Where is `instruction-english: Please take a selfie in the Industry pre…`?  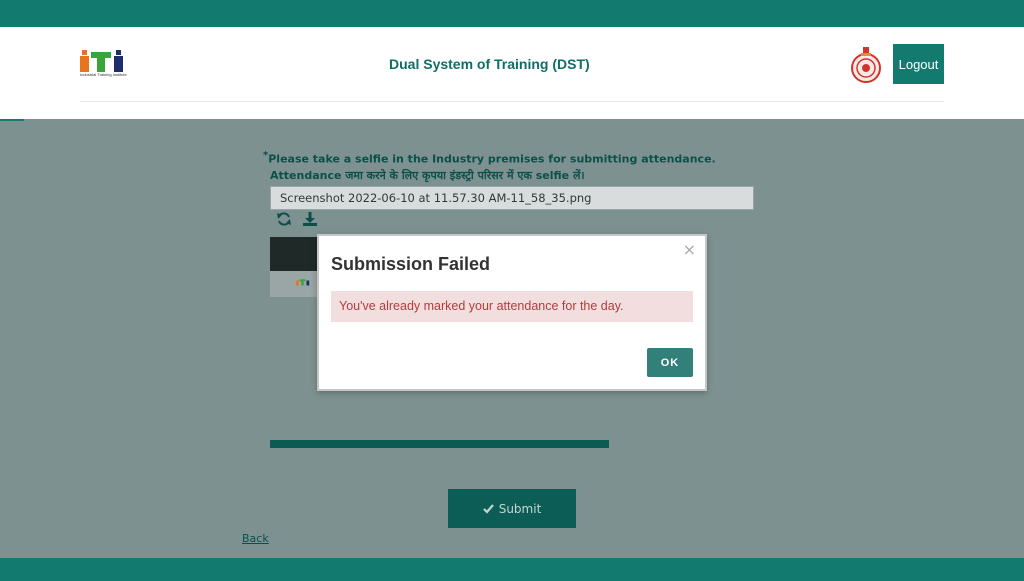
instruction-english: Please take a selfie in the Industry pre… is located at coordinates (492, 159).